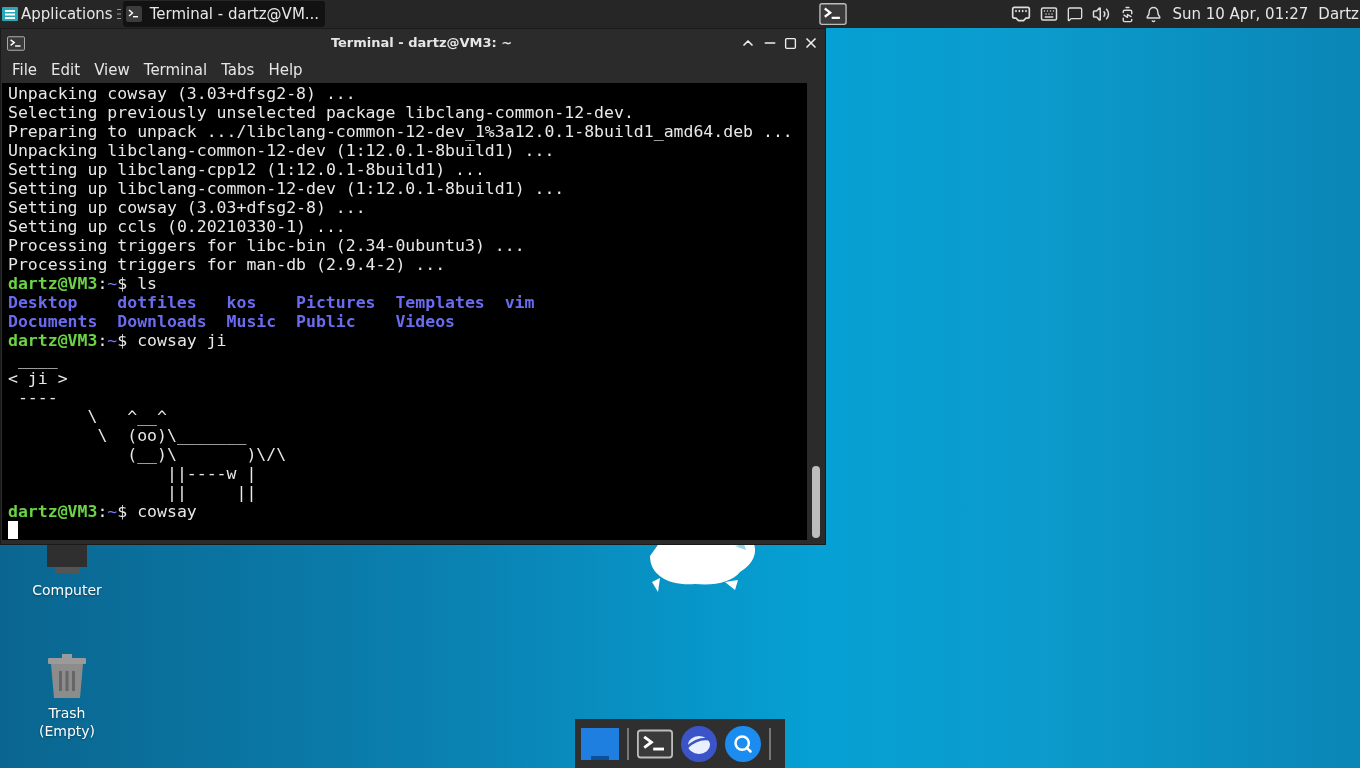 The image size is (1360, 768). Describe the element at coordinates (326, 321) in the screenshot. I see `directory-name: Public` at that location.